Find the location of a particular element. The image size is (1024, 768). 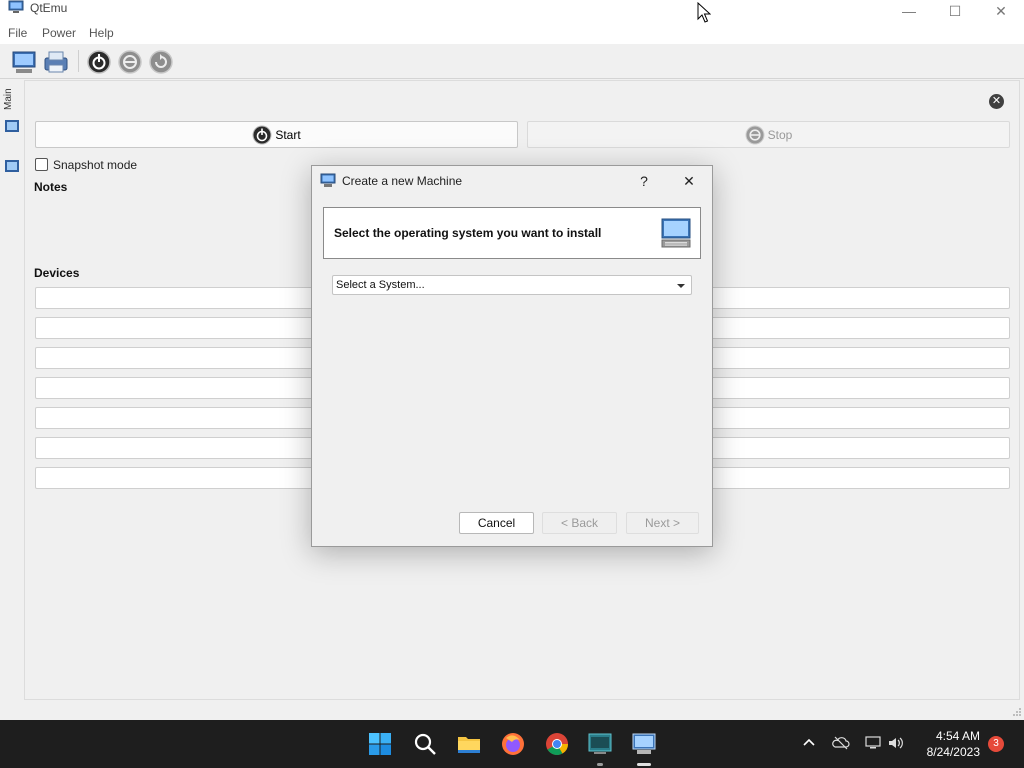

taskbar: 4:54 AM 8/24/2023 3 is located at coordinates (512, 744).